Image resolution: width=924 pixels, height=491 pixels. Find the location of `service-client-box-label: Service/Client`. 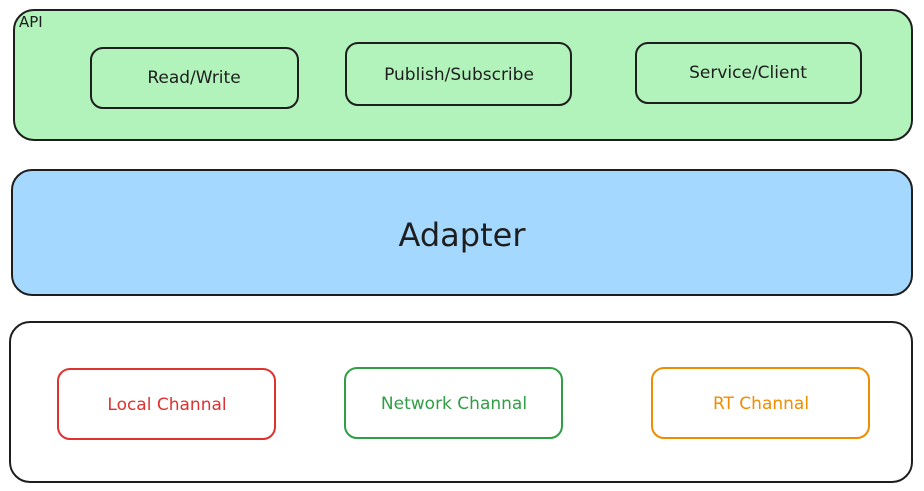

service-client-box-label: Service/Client is located at coordinates (748, 73).